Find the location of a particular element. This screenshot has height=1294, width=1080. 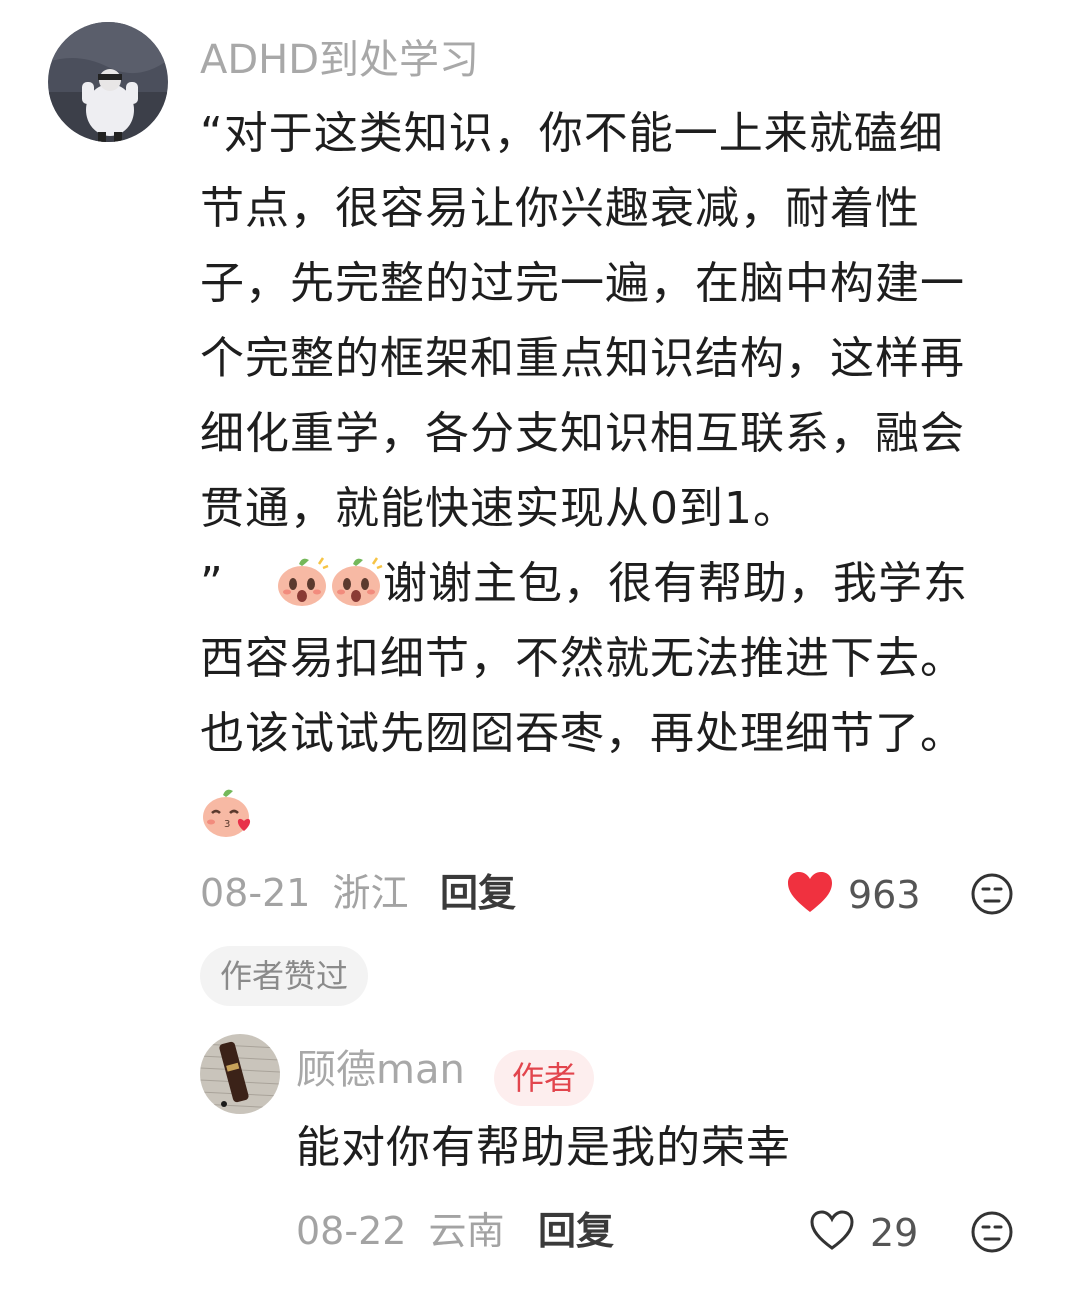

comment-line: 谢谢主包，很有帮助，我学东 is located at coordinates (675, 583).